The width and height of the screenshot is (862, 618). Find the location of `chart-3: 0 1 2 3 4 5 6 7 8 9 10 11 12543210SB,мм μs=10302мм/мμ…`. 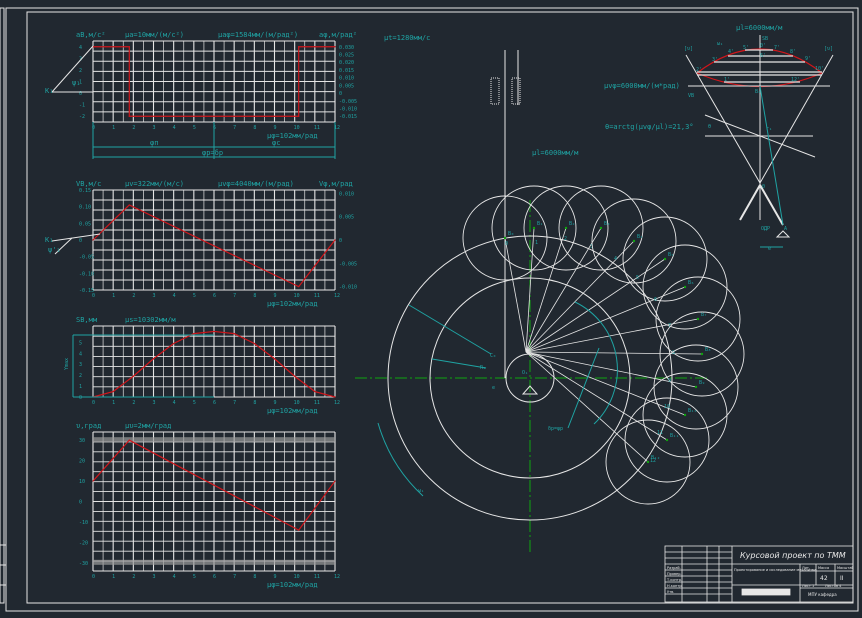

chart-3: 0 1 2 3 4 5 6 7 8 9 10 11 12543210SB,мм μs=10302мм/мμ… is located at coordinates (202, 365).